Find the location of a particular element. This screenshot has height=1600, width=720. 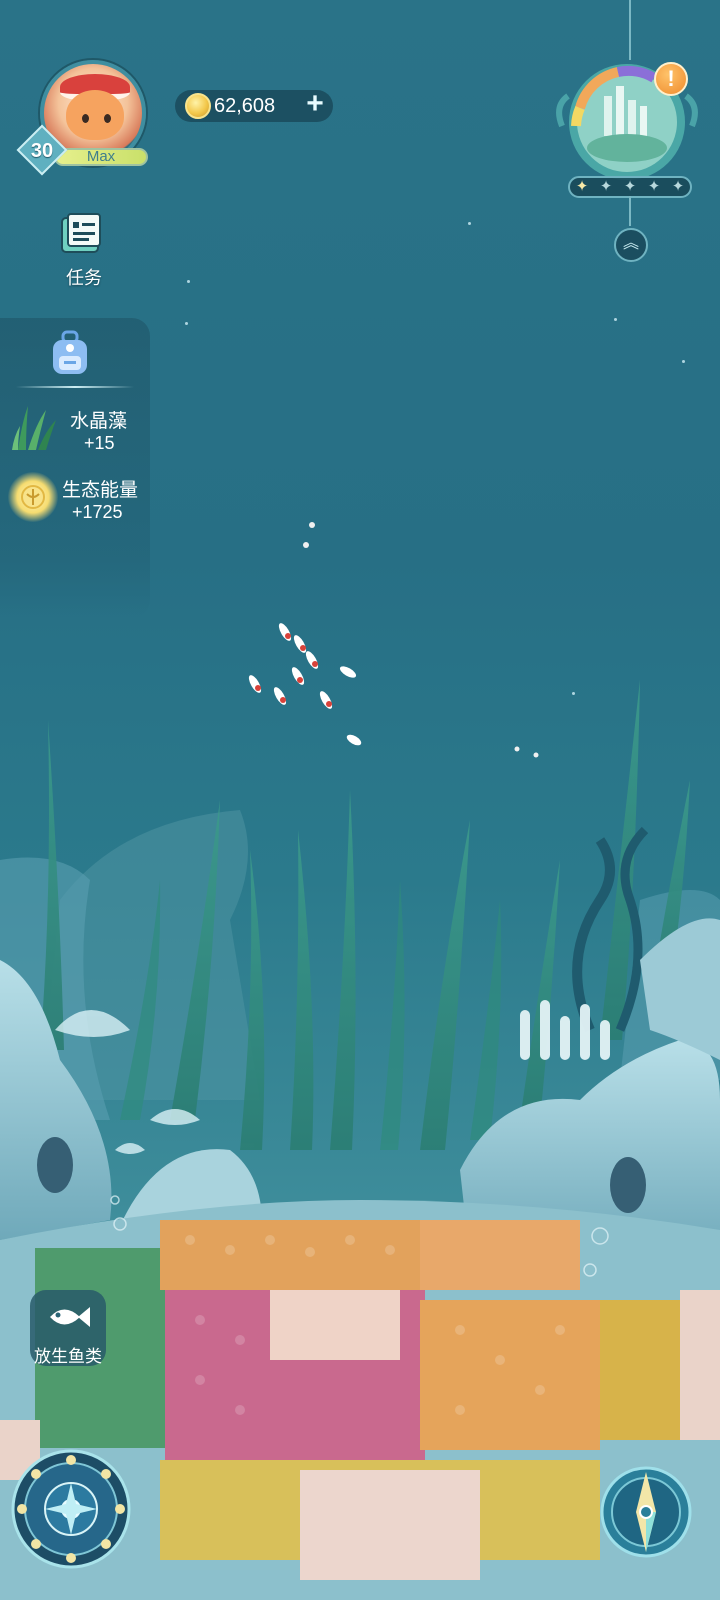

eco-energy-icon is located at coordinates (33, 497).